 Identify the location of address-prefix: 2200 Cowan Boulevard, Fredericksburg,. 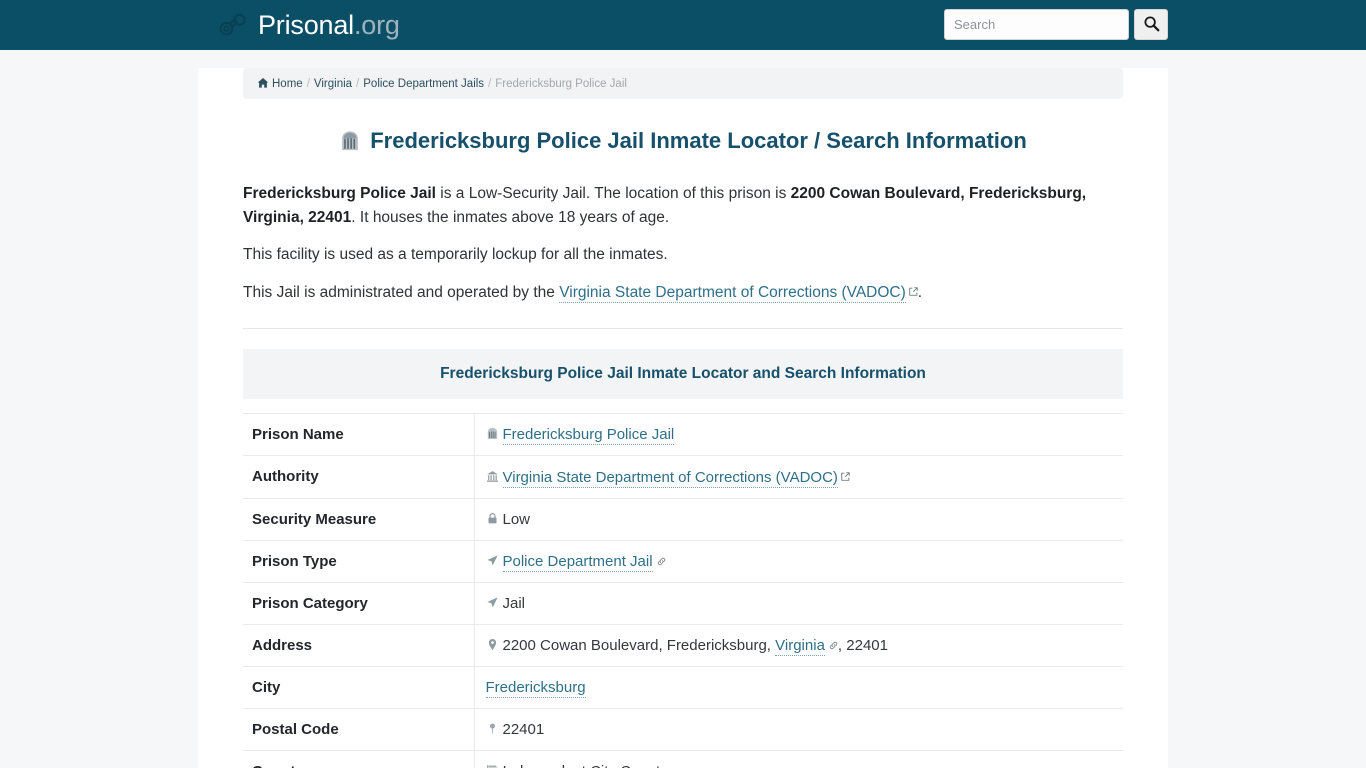
(639, 645).